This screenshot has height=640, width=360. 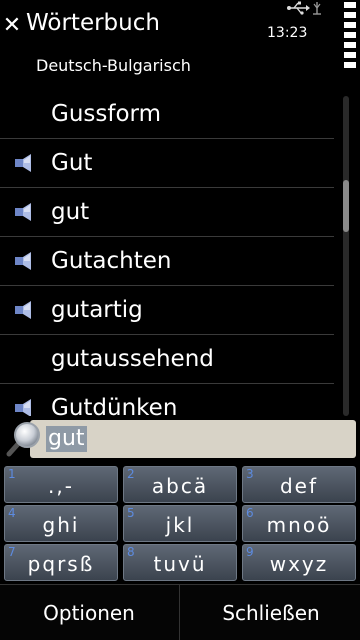 I want to click on dictionary-language-pair: Deutsch-Bulgarisch, so click(x=113, y=65).